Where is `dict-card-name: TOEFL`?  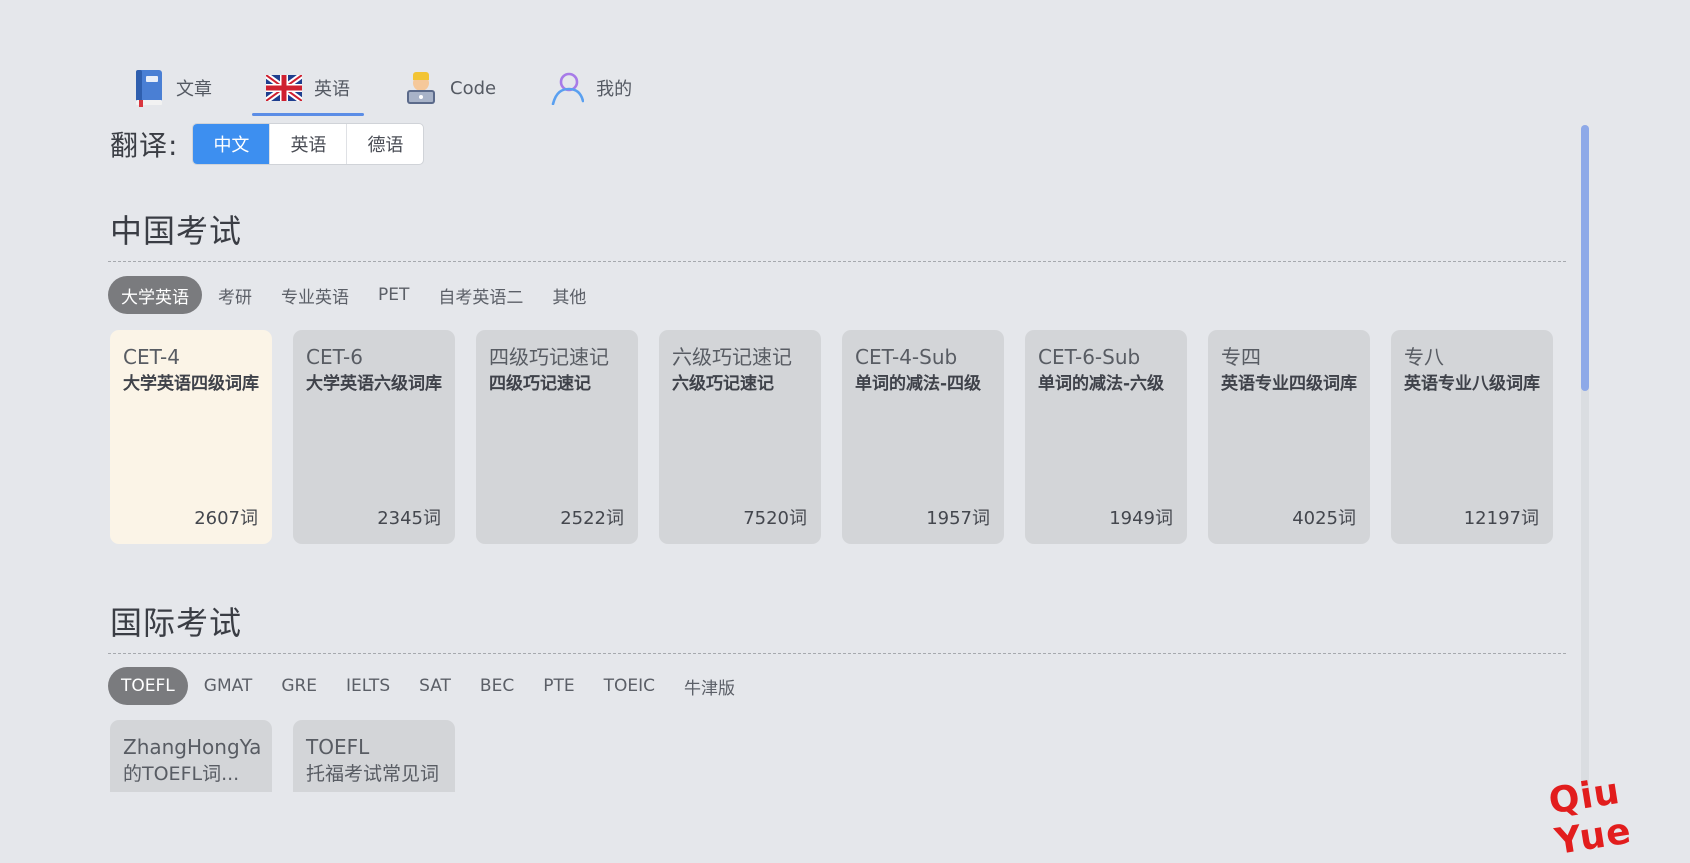 dict-card-name: TOEFL is located at coordinates (338, 747).